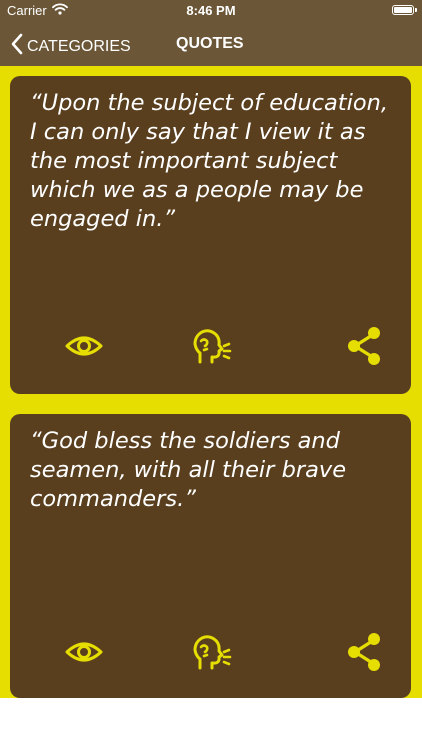 The width and height of the screenshot is (422, 750). I want to click on top-bar: Carrier 8:46 PM CATEGORIES QUOTES, so click(211, 33).